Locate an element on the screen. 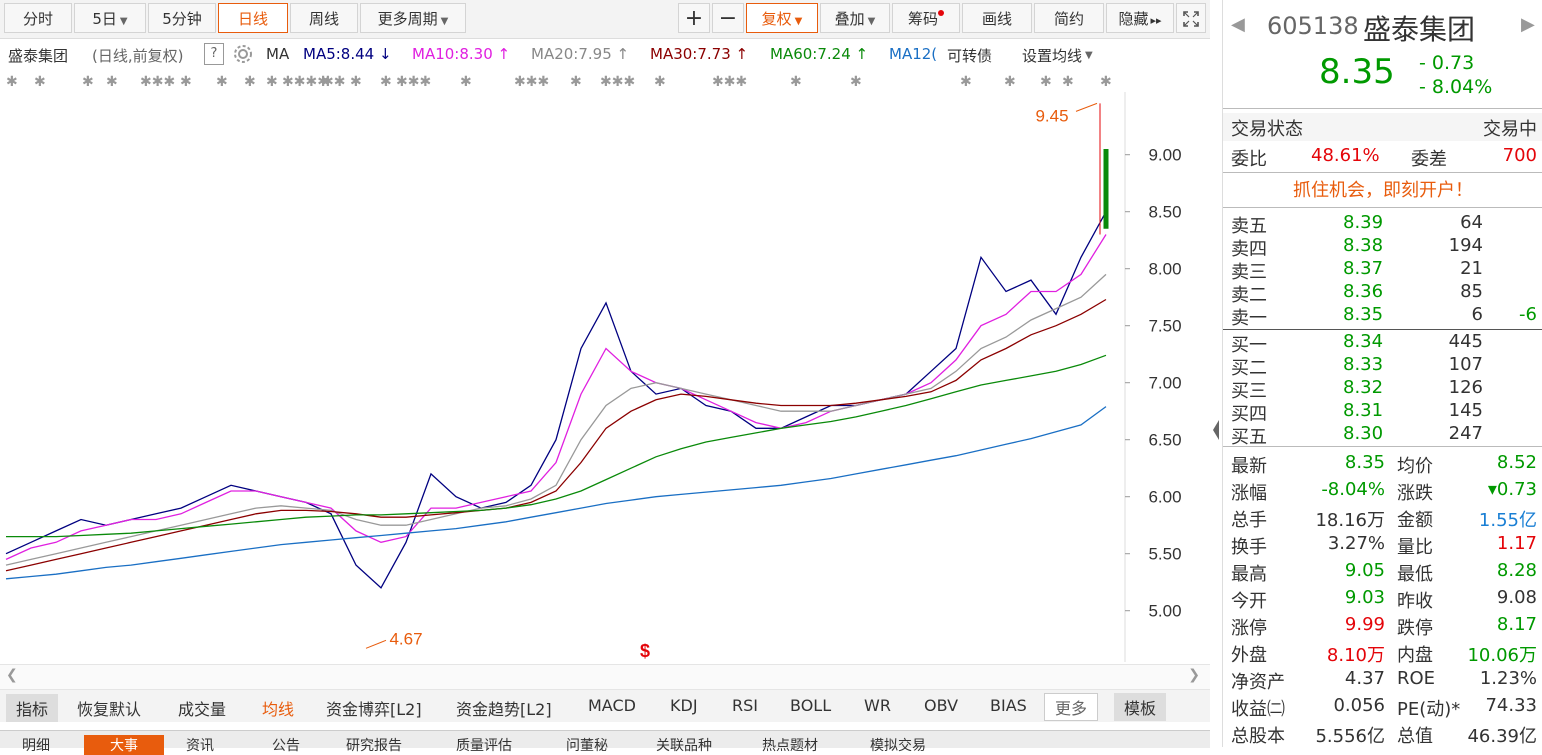 The height and width of the screenshot is (755, 1542). tab-fund-trend: 资金趋势[L2] is located at coordinates (504, 708).